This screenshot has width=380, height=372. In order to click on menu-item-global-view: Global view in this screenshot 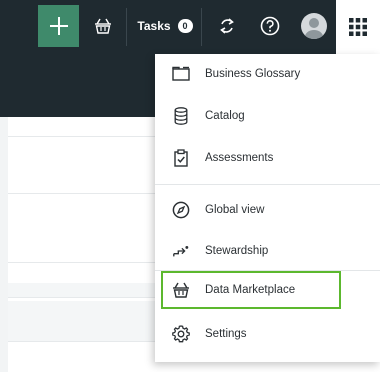, I will do `click(267, 210)`.